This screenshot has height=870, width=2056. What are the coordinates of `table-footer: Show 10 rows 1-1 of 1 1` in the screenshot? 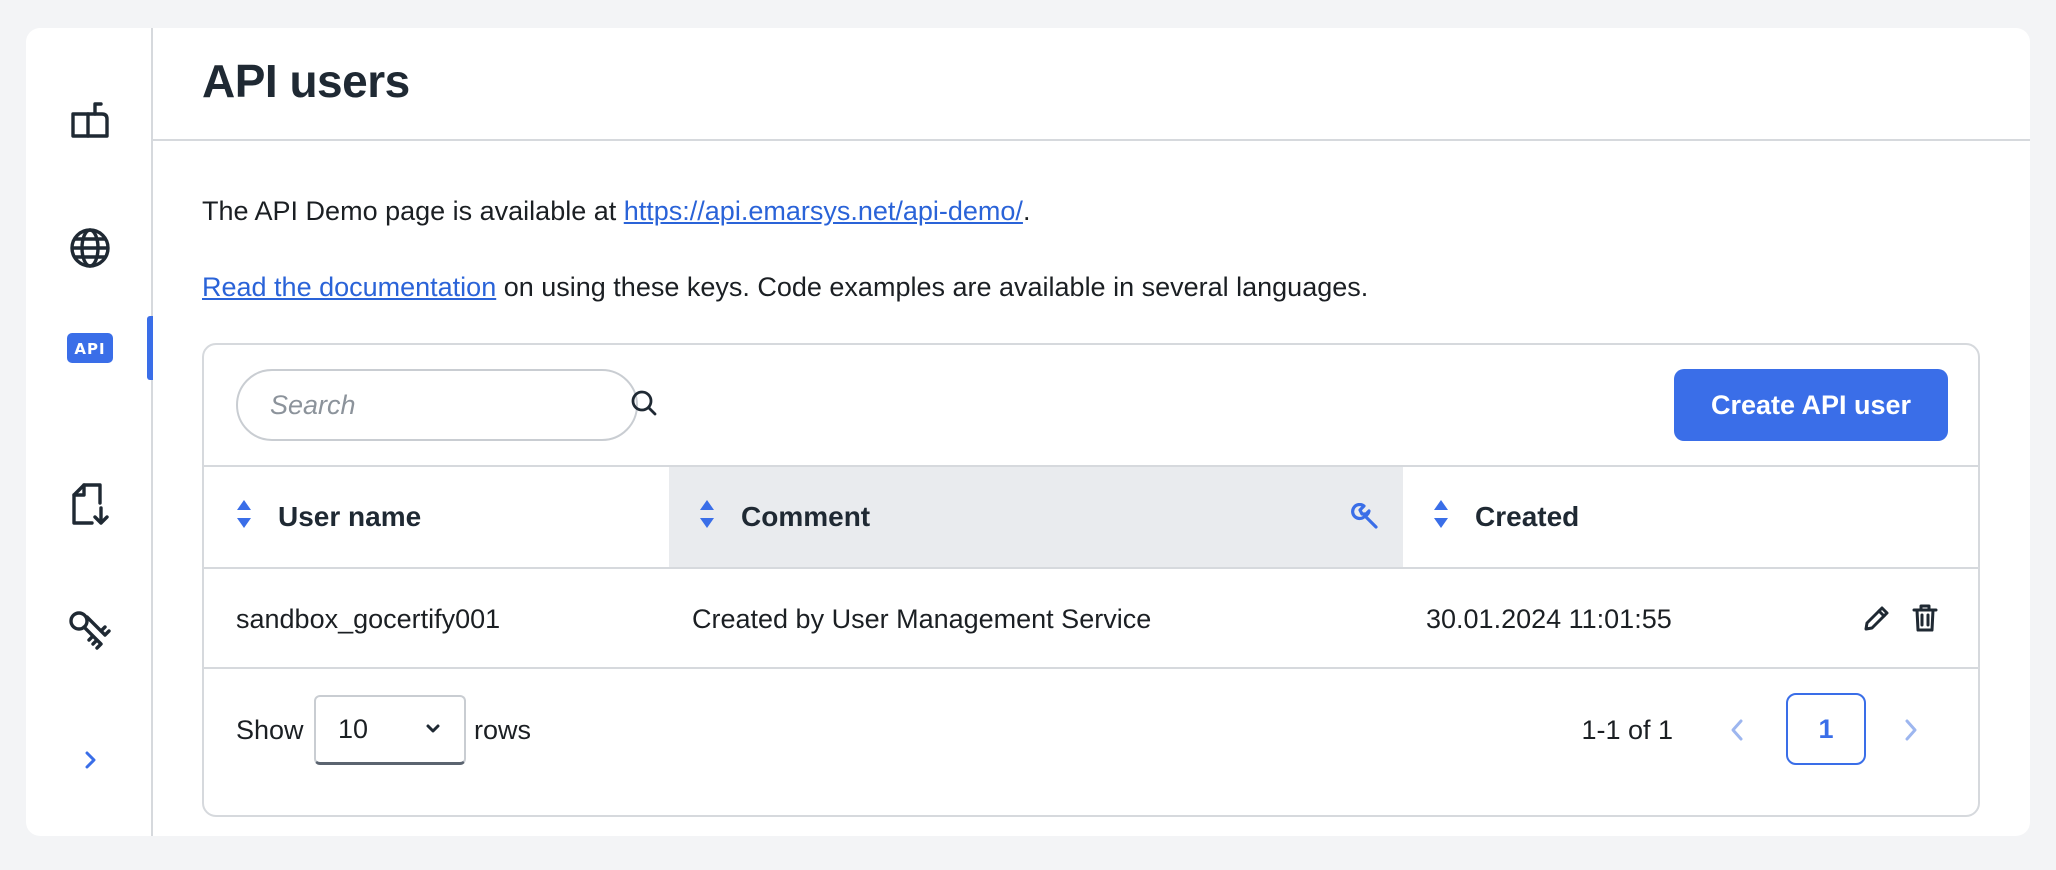 It's located at (1091, 730).